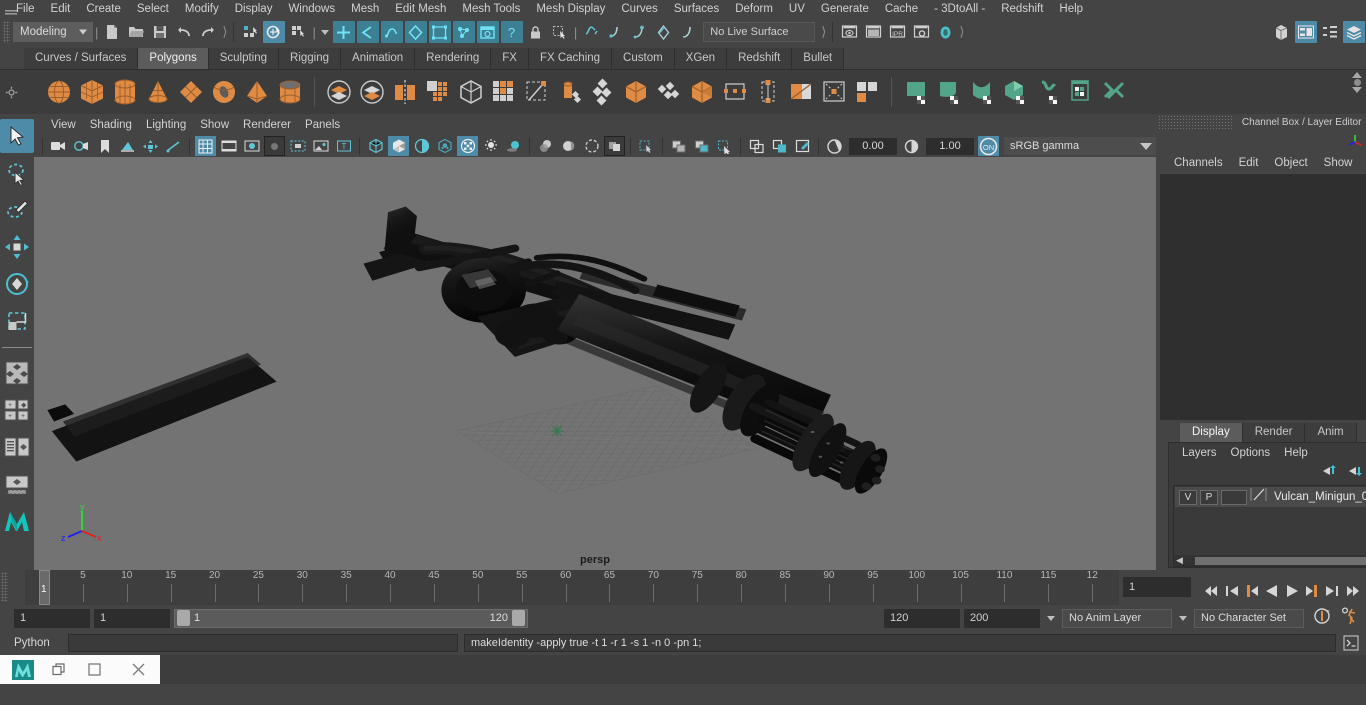 This screenshot has height=705, width=1366. I want to click on poly-bevel-icon, so click(570, 92).